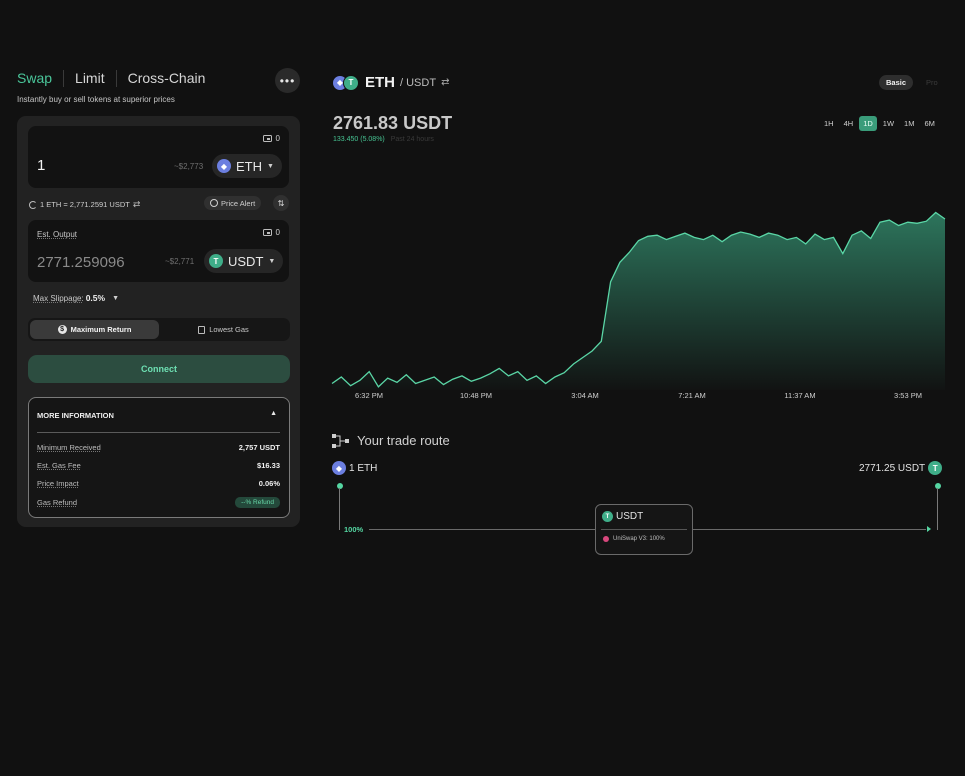 The width and height of the screenshot is (965, 776). I want to click on range-1d: 1D, so click(868, 123).